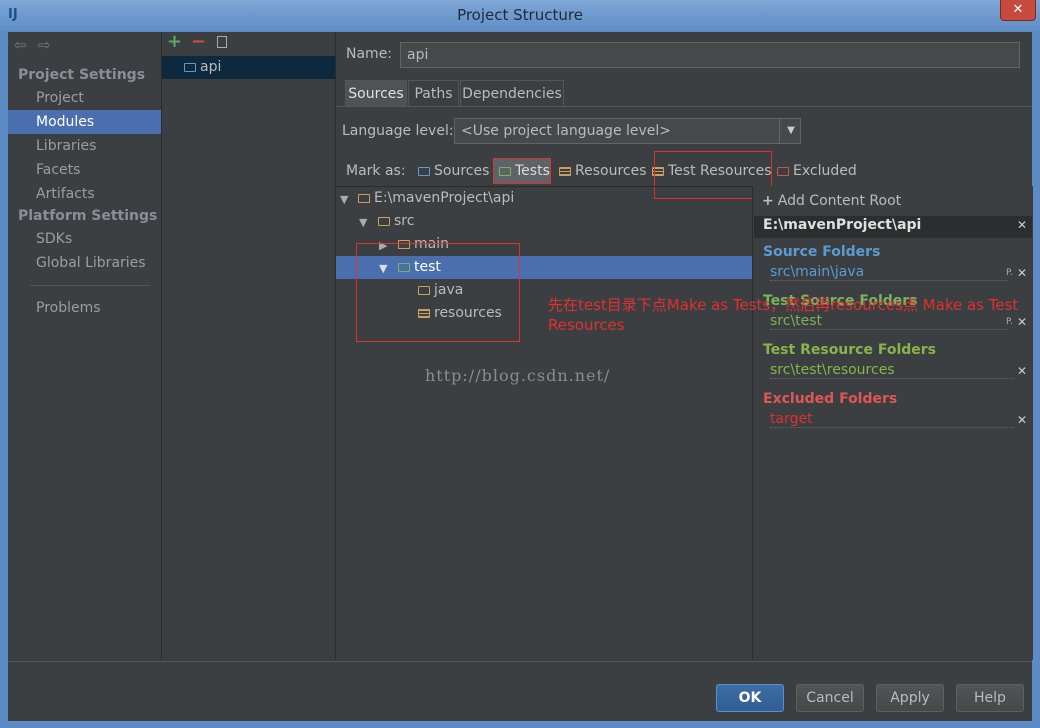 Image resolution: width=1040 pixels, height=728 pixels. Describe the element at coordinates (710, 55) in the screenshot. I see `name-input: api` at that location.